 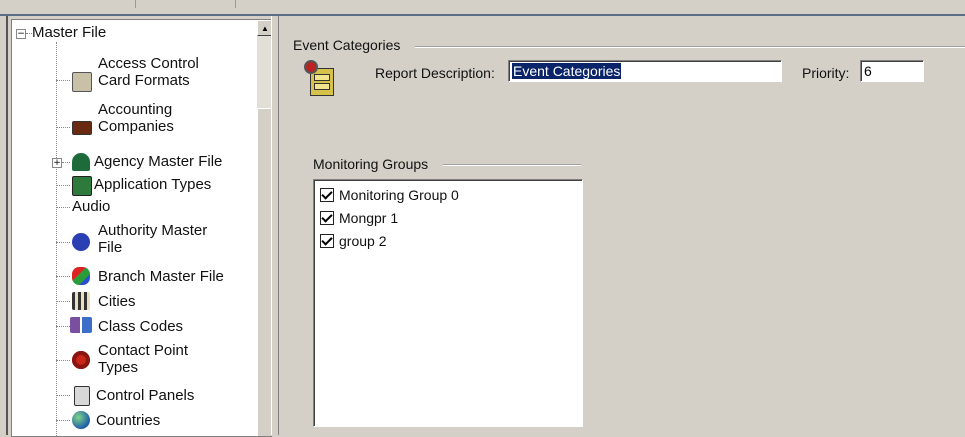 What do you see at coordinates (136, 118) in the screenshot?
I see `tree-item-accounting: Accounting Companies` at bounding box center [136, 118].